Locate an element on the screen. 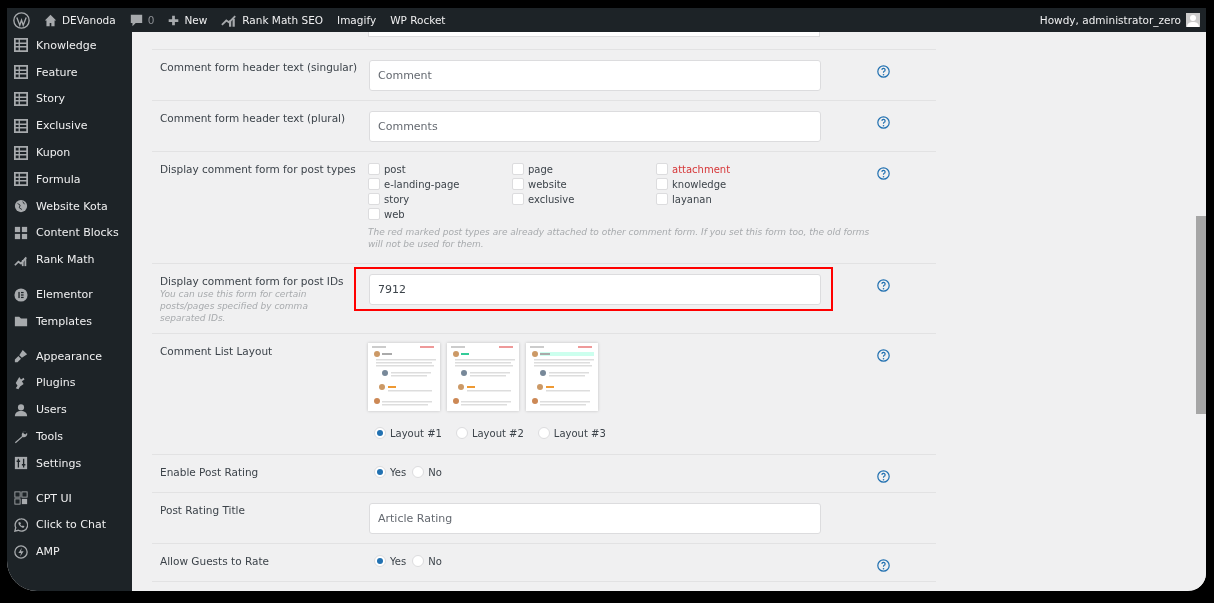  text-field: Article Rating is located at coordinates (595, 519).